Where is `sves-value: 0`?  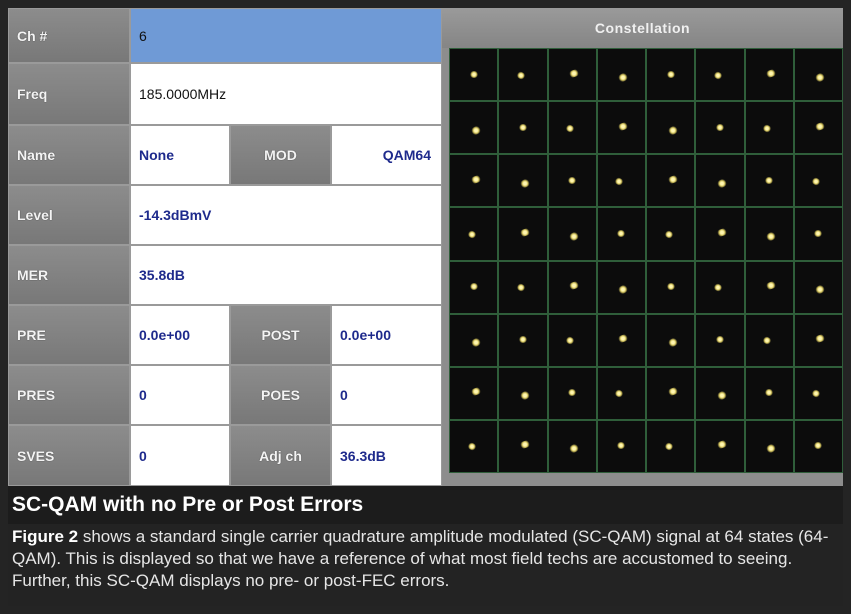
sves-value: 0 is located at coordinates (180, 455).